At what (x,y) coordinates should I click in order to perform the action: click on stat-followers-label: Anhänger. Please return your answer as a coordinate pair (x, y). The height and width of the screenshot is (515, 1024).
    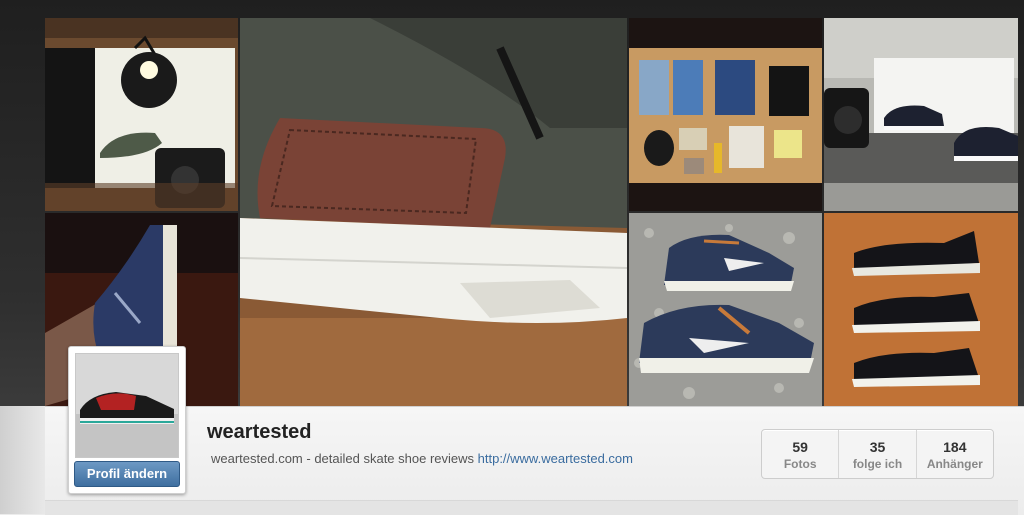
    Looking at the image, I should click on (954, 464).